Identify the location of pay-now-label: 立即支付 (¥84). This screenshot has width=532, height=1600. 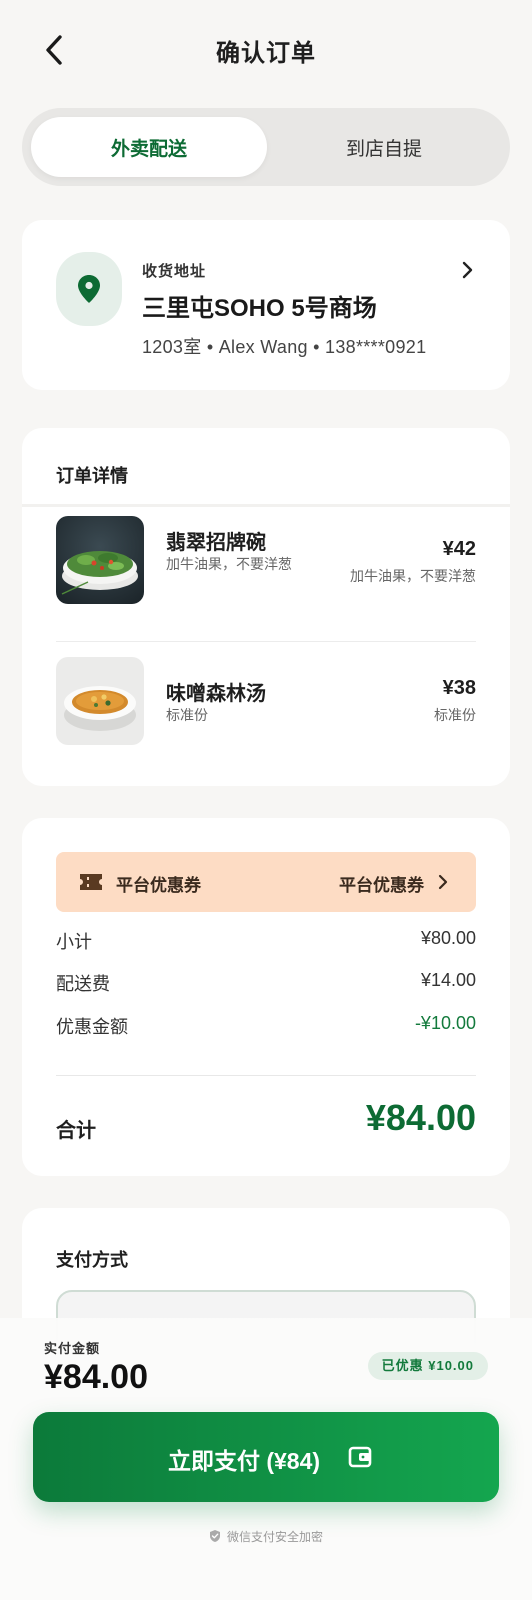
(244, 1461).